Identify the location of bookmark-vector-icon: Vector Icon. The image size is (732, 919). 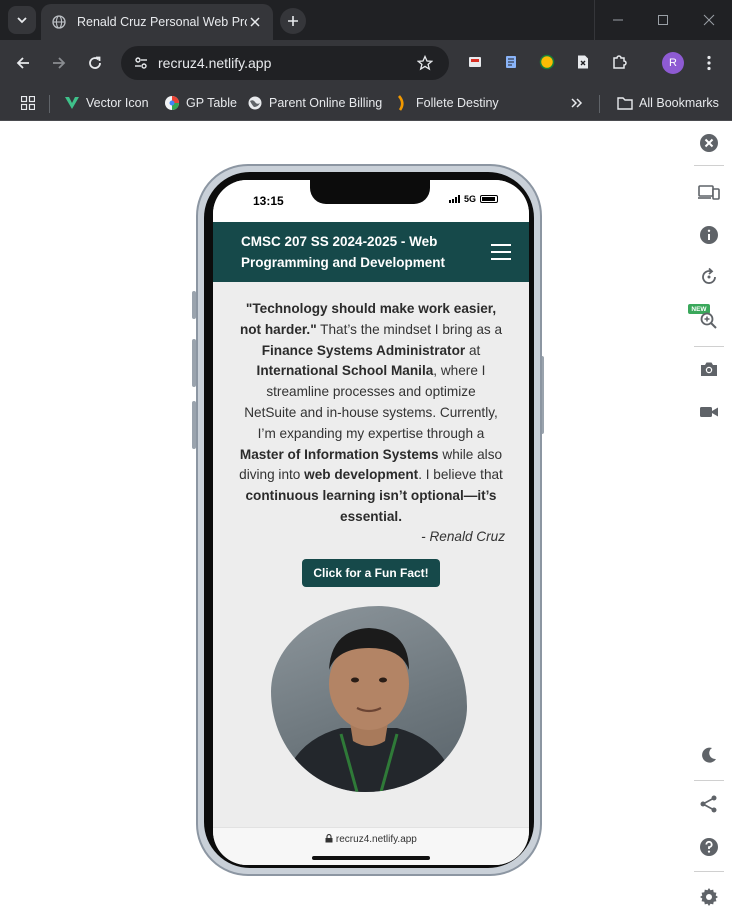
(106, 103).